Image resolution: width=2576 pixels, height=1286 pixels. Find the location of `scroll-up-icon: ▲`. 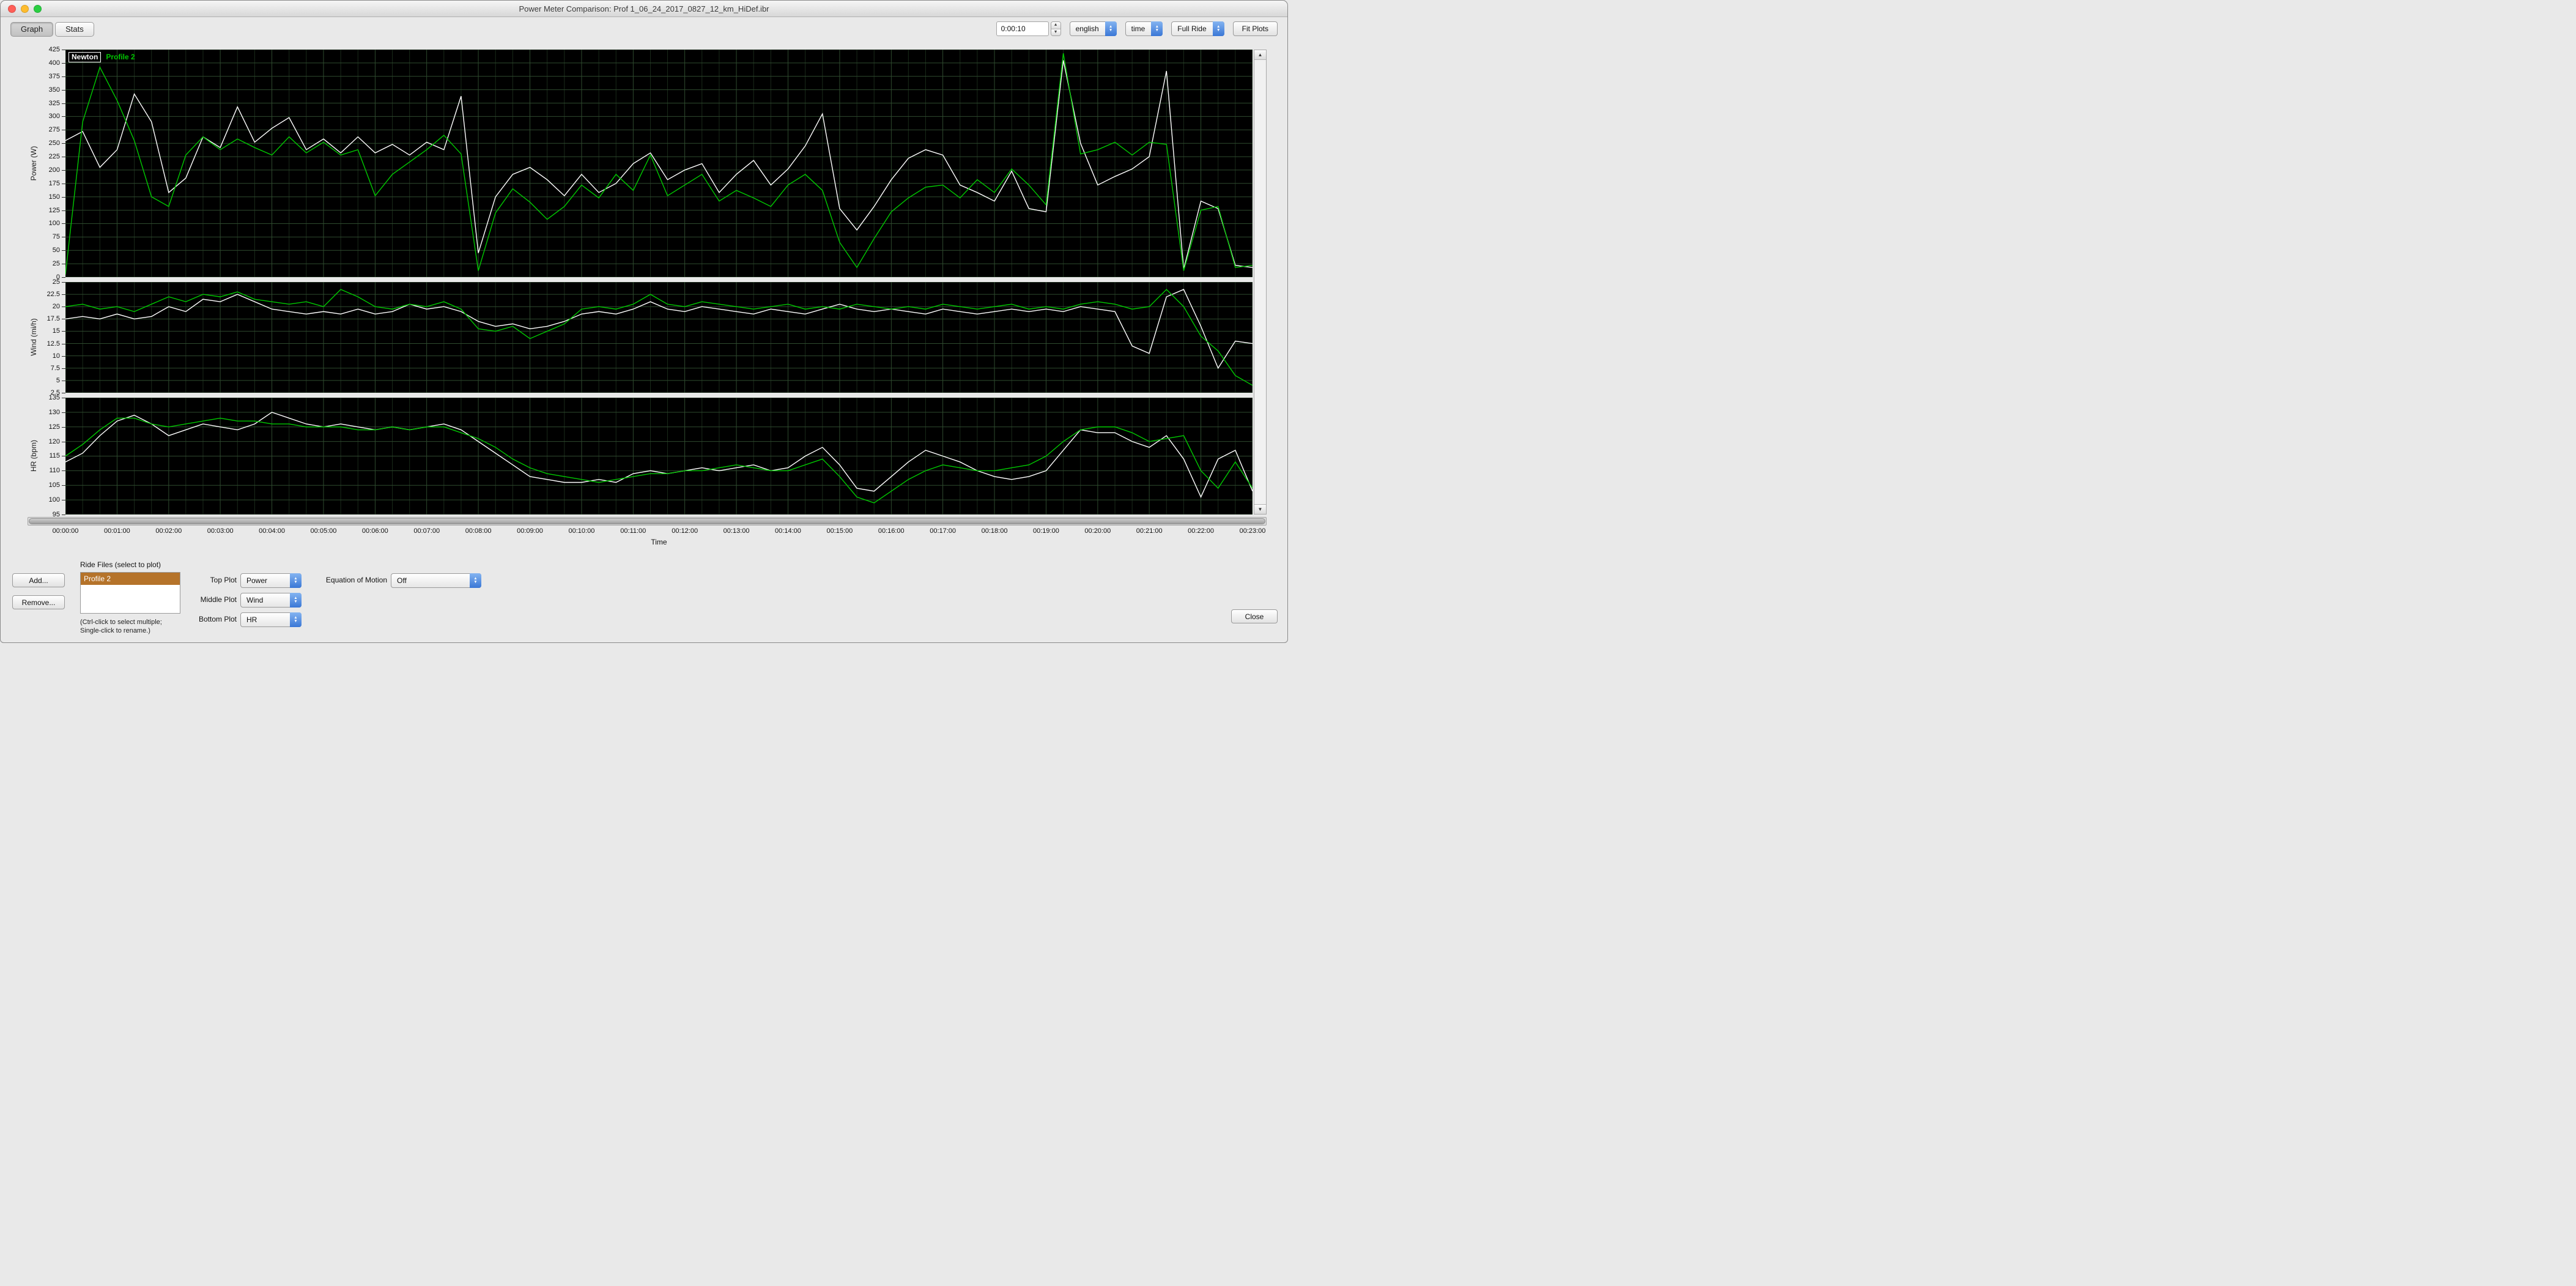

scroll-up-icon: ▲ is located at coordinates (1260, 55).